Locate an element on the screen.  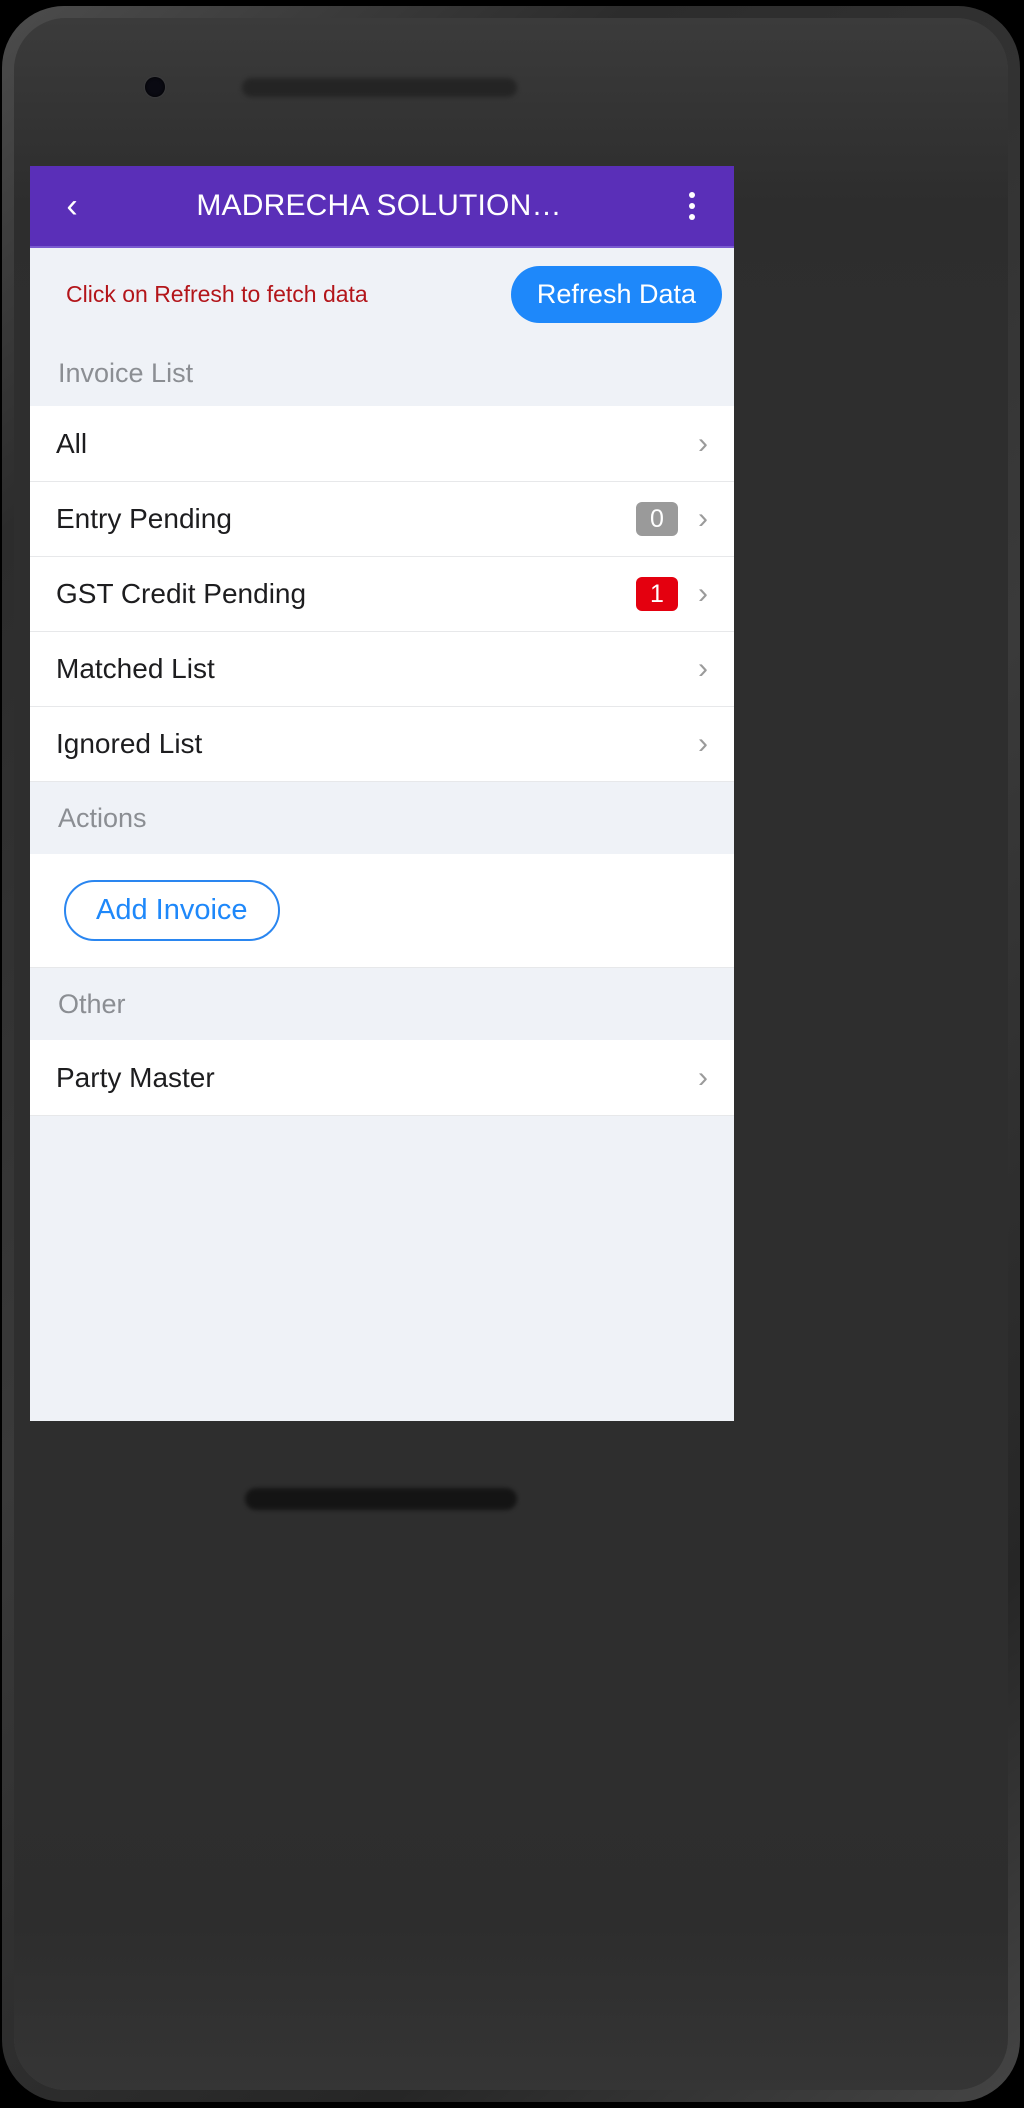
status-badge: 0 is located at coordinates (657, 519).